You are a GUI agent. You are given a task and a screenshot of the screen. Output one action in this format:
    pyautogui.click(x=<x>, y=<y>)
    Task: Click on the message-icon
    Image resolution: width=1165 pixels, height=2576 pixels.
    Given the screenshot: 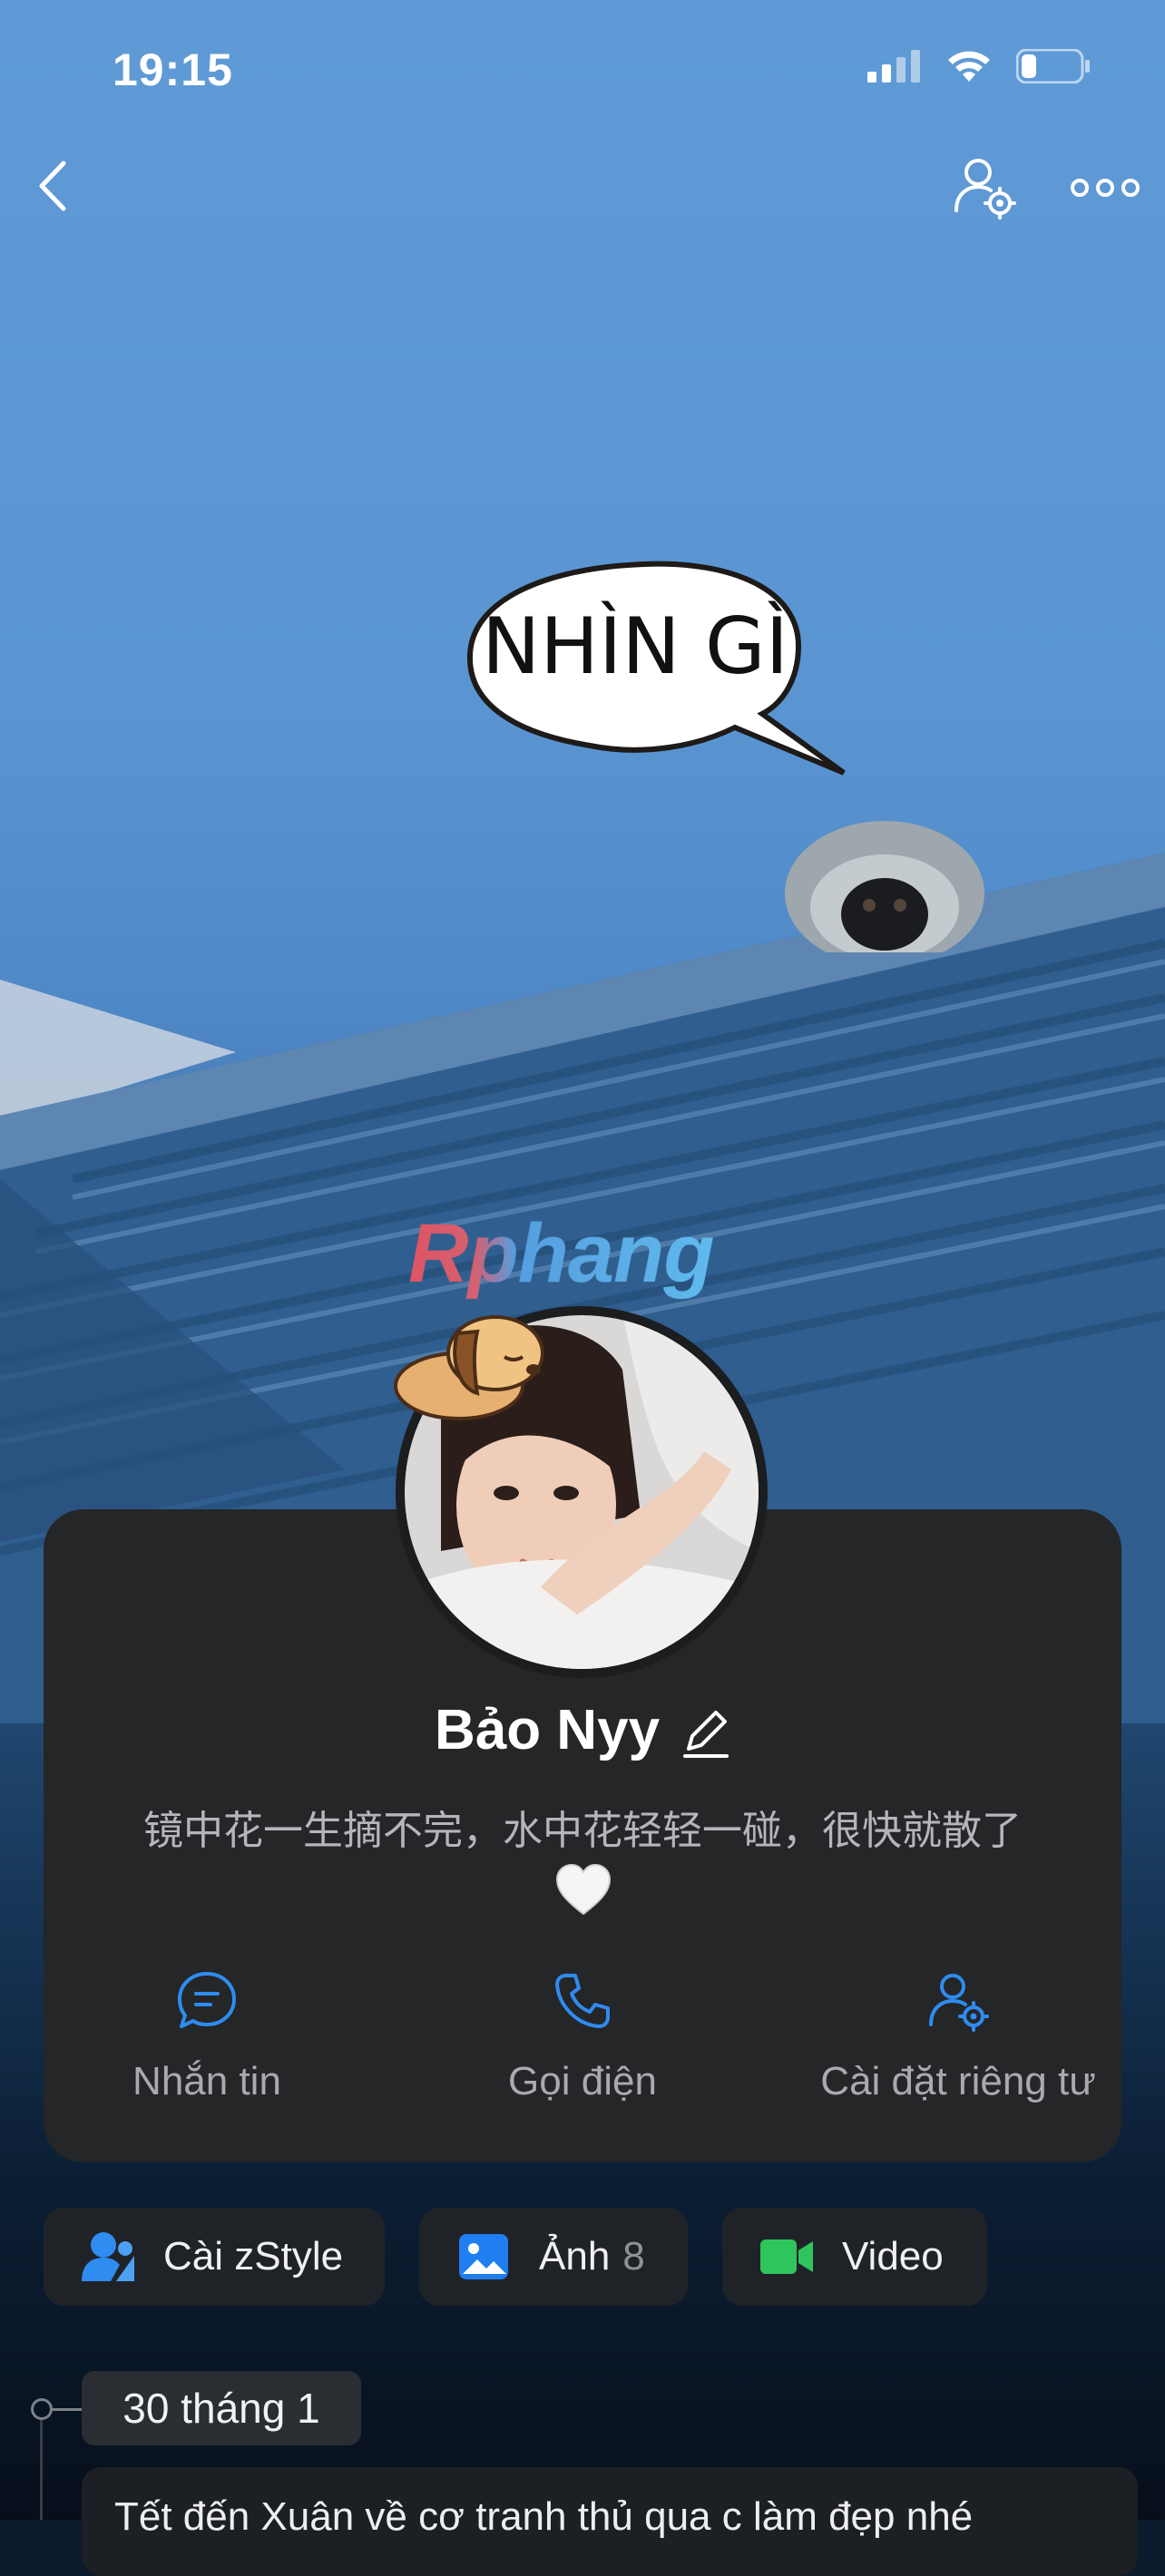 What is the action you would take?
    pyautogui.click(x=207, y=2000)
    